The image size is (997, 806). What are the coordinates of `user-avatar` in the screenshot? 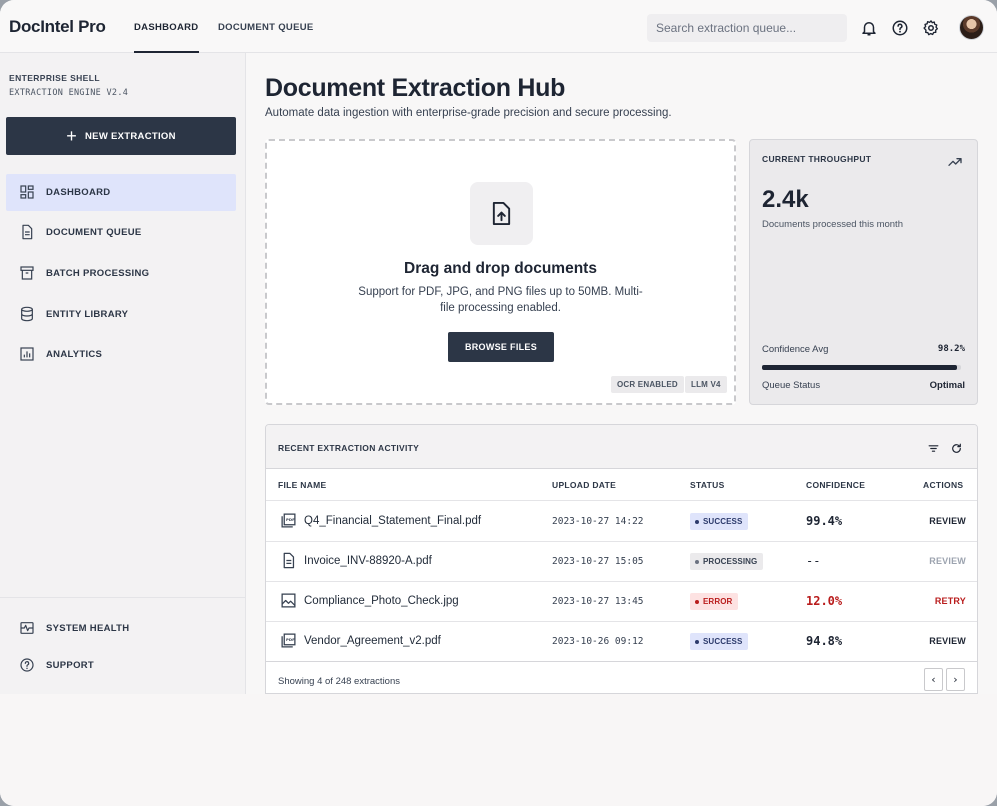 It's located at (971, 27).